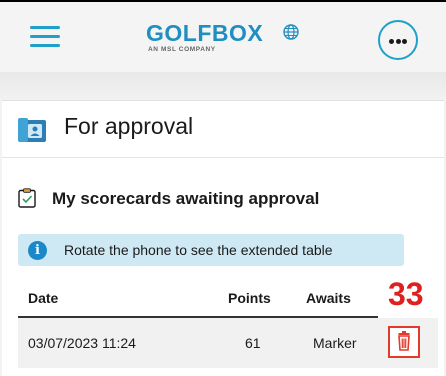 The image size is (446, 376). I want to click on info-icon: i, so click(37, 250).